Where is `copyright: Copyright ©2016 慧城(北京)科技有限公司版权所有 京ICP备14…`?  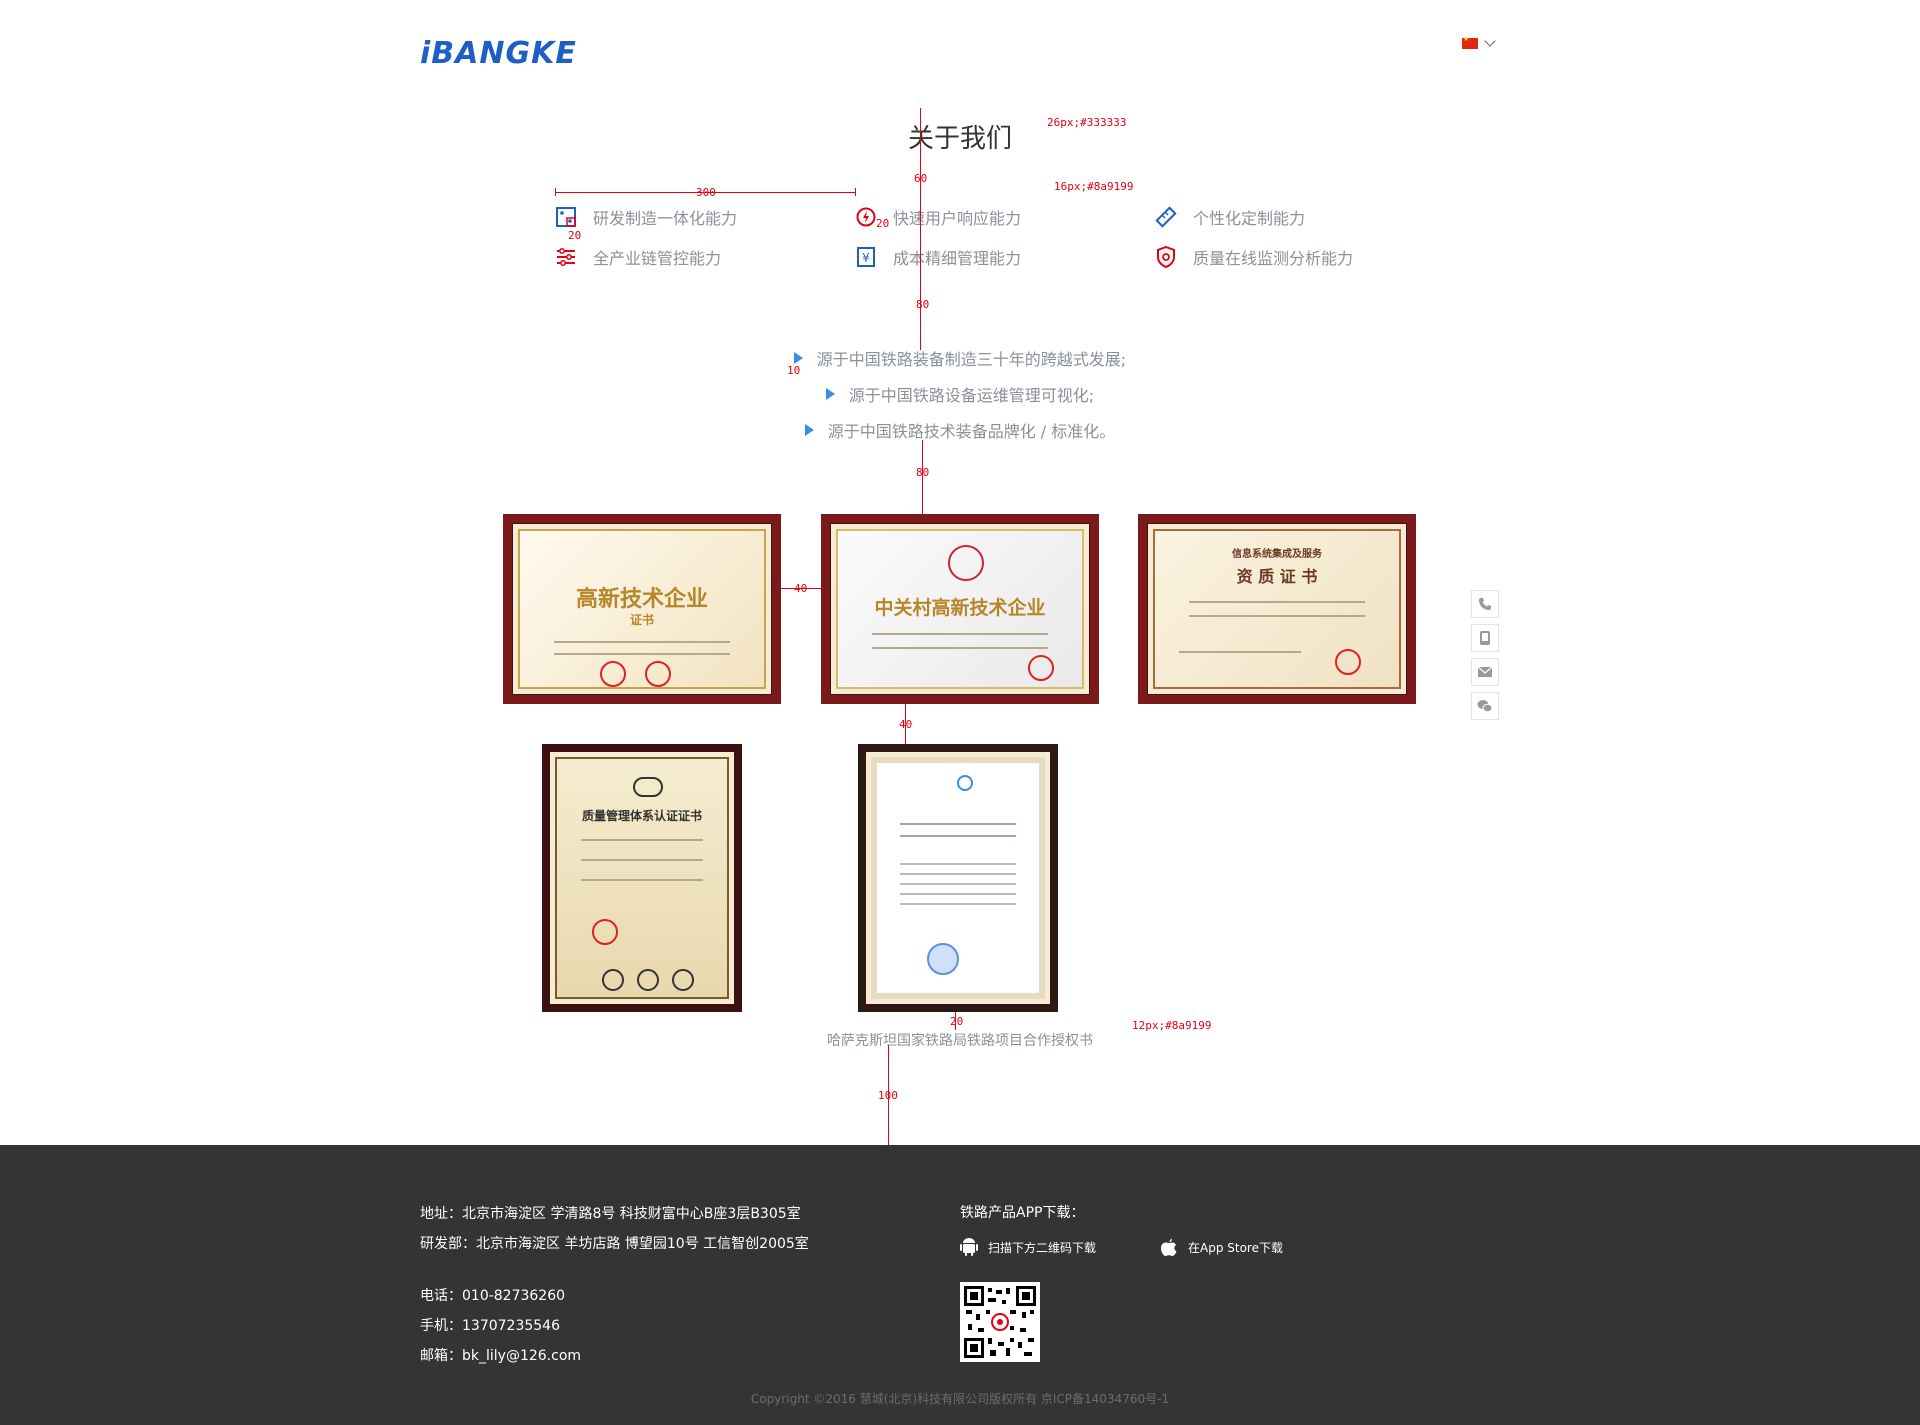
copyright: Copyright ©2016 慧城(北京)科技有限公司版权所有 京ICP备14… is located at coordinates (960, 1399).